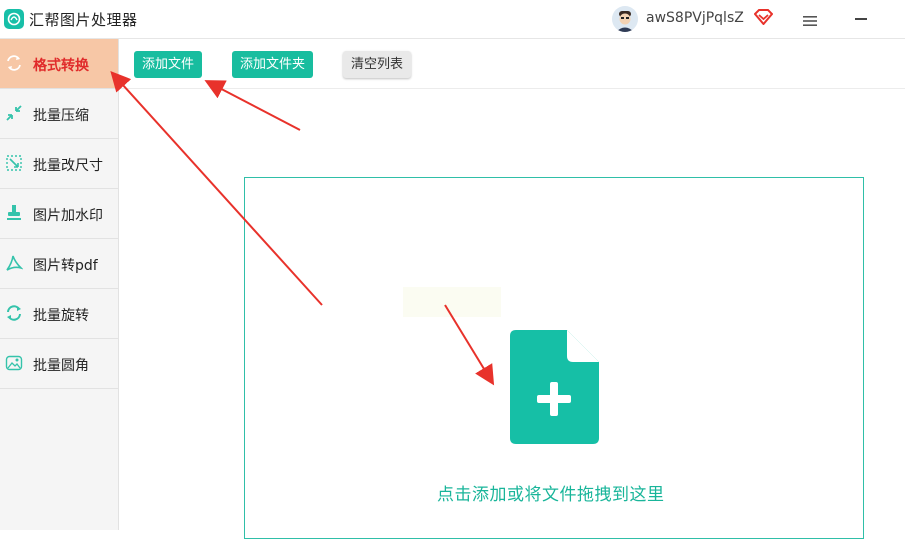  Describe the element at coordinates (68, 166) in the screenshot. I see `sidebar-item-label: 批量改尺寸` at that location.